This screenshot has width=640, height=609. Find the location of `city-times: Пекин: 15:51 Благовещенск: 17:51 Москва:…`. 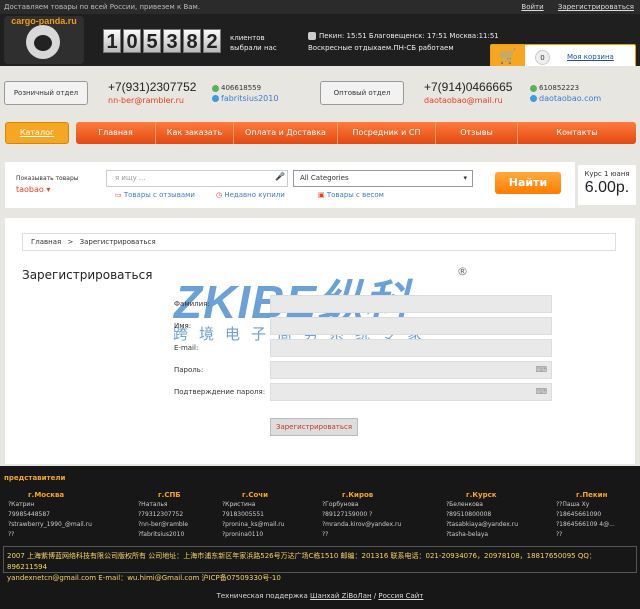

city-times: Пекин: 15:51 Благовещенск: 17:51 Москва:… is located at coordinates (409, 36).